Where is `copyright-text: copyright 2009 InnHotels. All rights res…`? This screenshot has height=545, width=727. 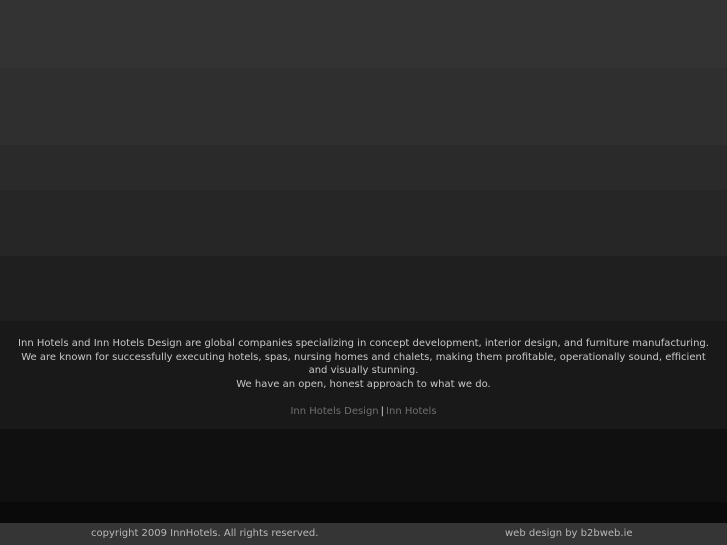
copyright-text: copyright 2009 InnHotels. All rights res… is located at coordinates (205, 533).